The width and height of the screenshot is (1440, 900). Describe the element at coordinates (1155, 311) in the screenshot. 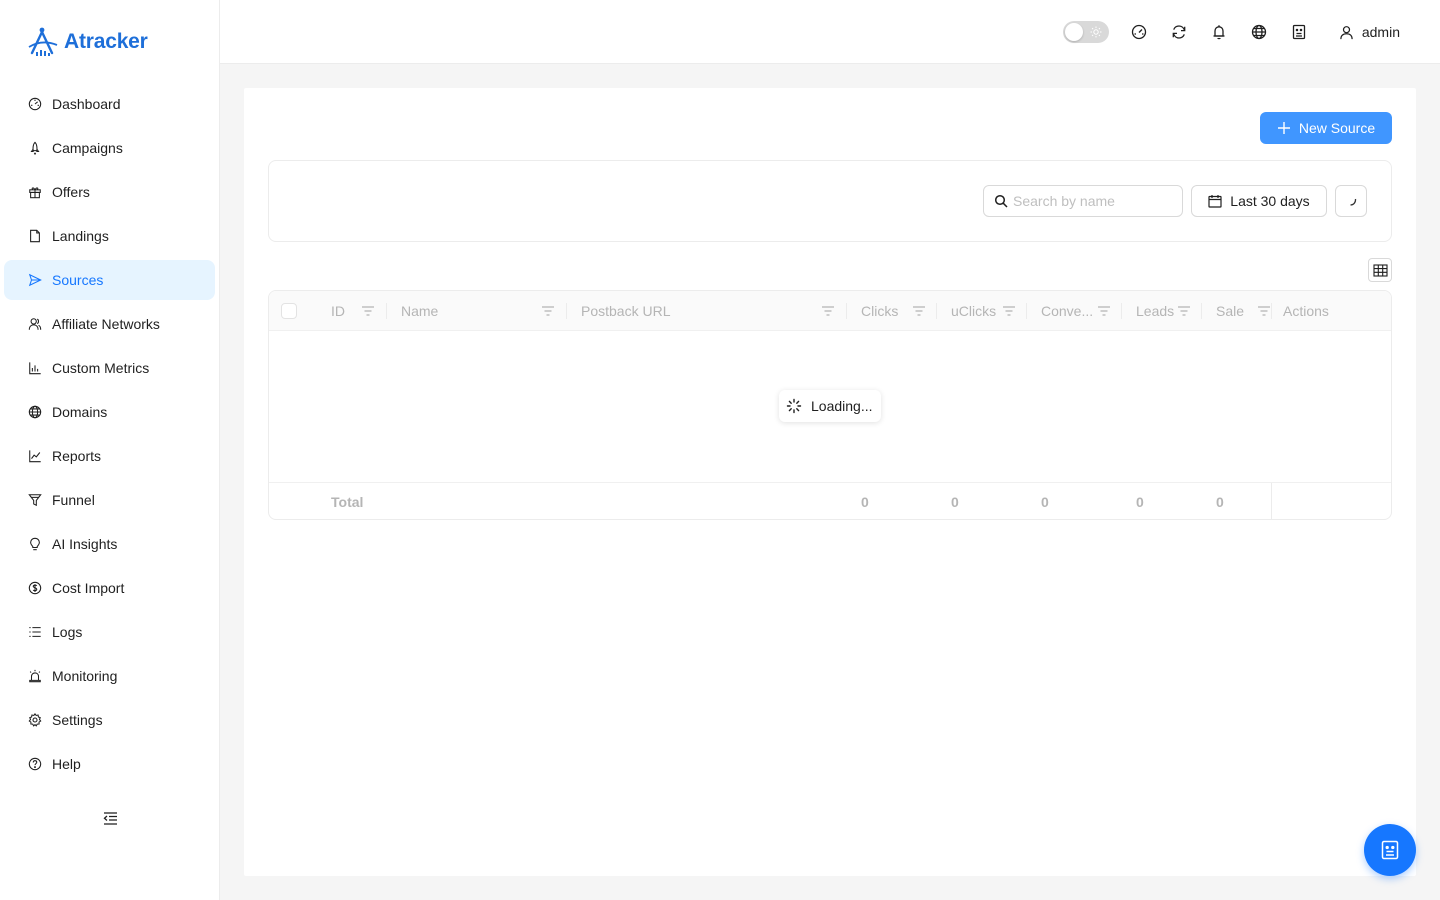

I see `column-label: Leads` at that location.